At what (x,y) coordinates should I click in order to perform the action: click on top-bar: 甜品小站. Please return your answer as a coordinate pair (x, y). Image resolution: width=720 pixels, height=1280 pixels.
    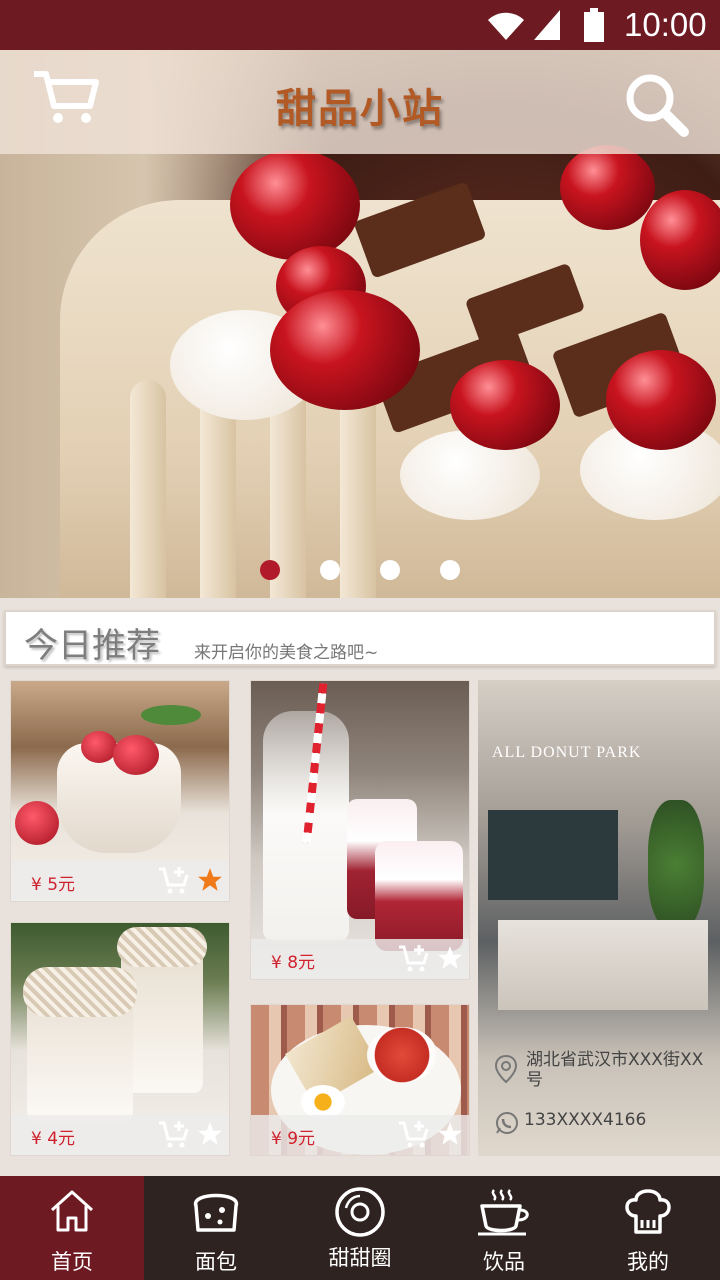
    Looking at the image, I should click on (360, 102).